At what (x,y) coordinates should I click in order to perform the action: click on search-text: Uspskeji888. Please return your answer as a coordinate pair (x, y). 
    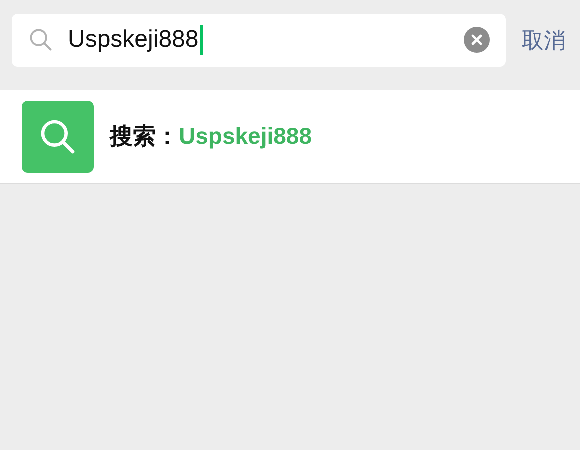
    Looking at the image, I should click on (133, 40).